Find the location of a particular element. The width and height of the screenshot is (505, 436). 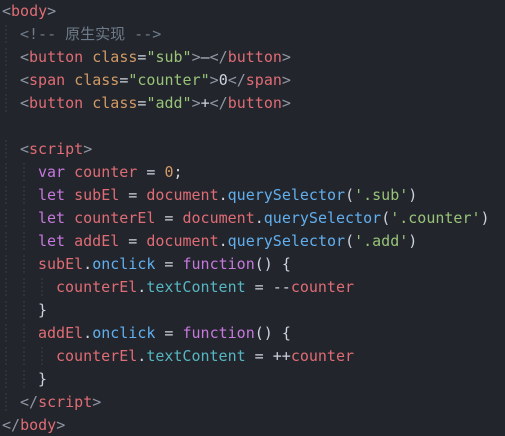

code-token-text: () { is located at coordinates (272, 333).